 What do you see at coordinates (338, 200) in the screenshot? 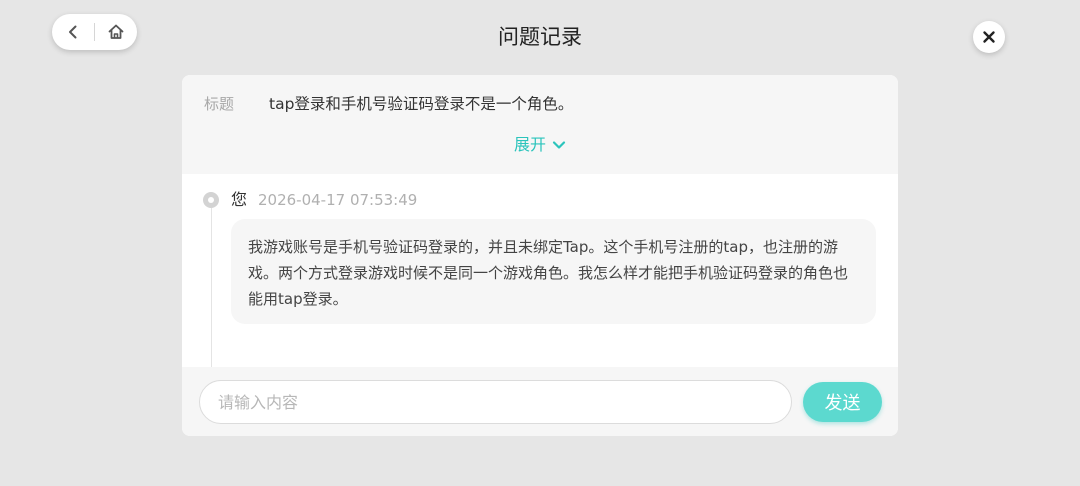
I see `message-timestamp: 2026-04-17 07:53:49` at bounding box center [338, 200].